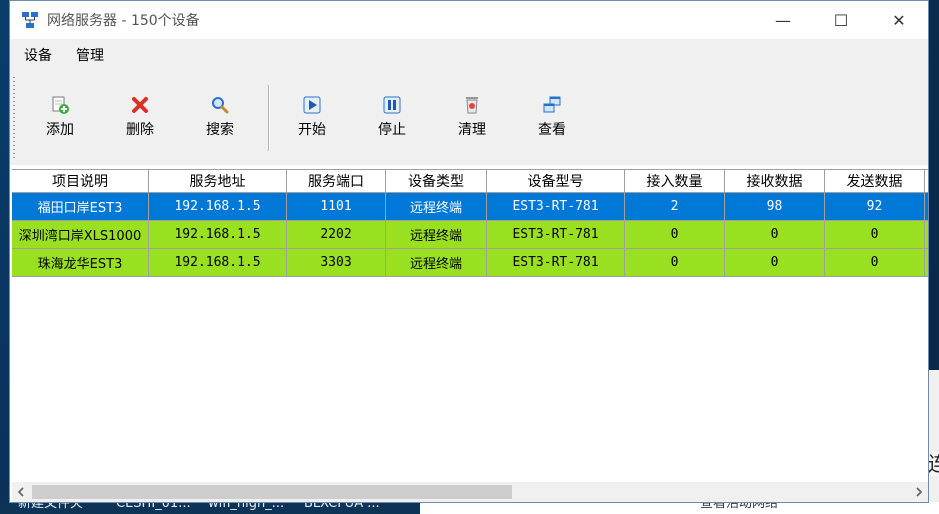 The width and height of the screenshot is (939, 514). What do you see at coordinates (268, 118) in the screenshot?
I see `toolbar-separator` at bounding box center [268, 118].